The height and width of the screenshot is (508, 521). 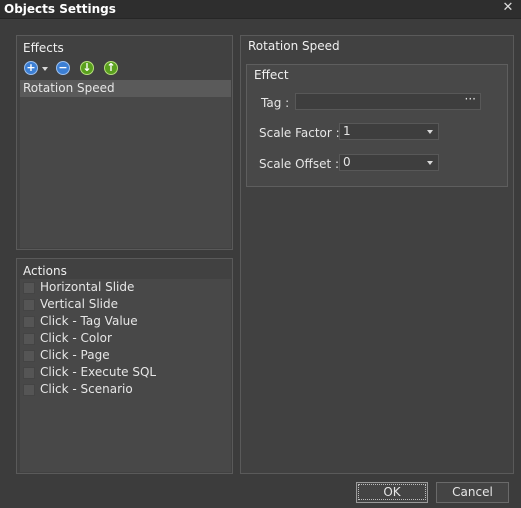 I want to click on window-title: Objects Settings, so click(x=60, y=9).